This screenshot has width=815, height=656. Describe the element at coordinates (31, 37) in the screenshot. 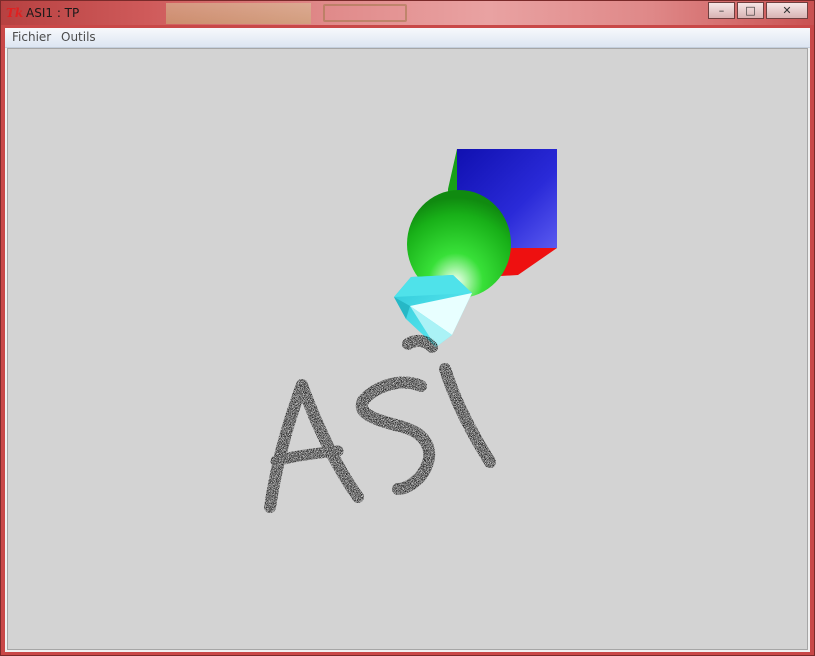

I see `menu-fichier: Fichier` at that location.